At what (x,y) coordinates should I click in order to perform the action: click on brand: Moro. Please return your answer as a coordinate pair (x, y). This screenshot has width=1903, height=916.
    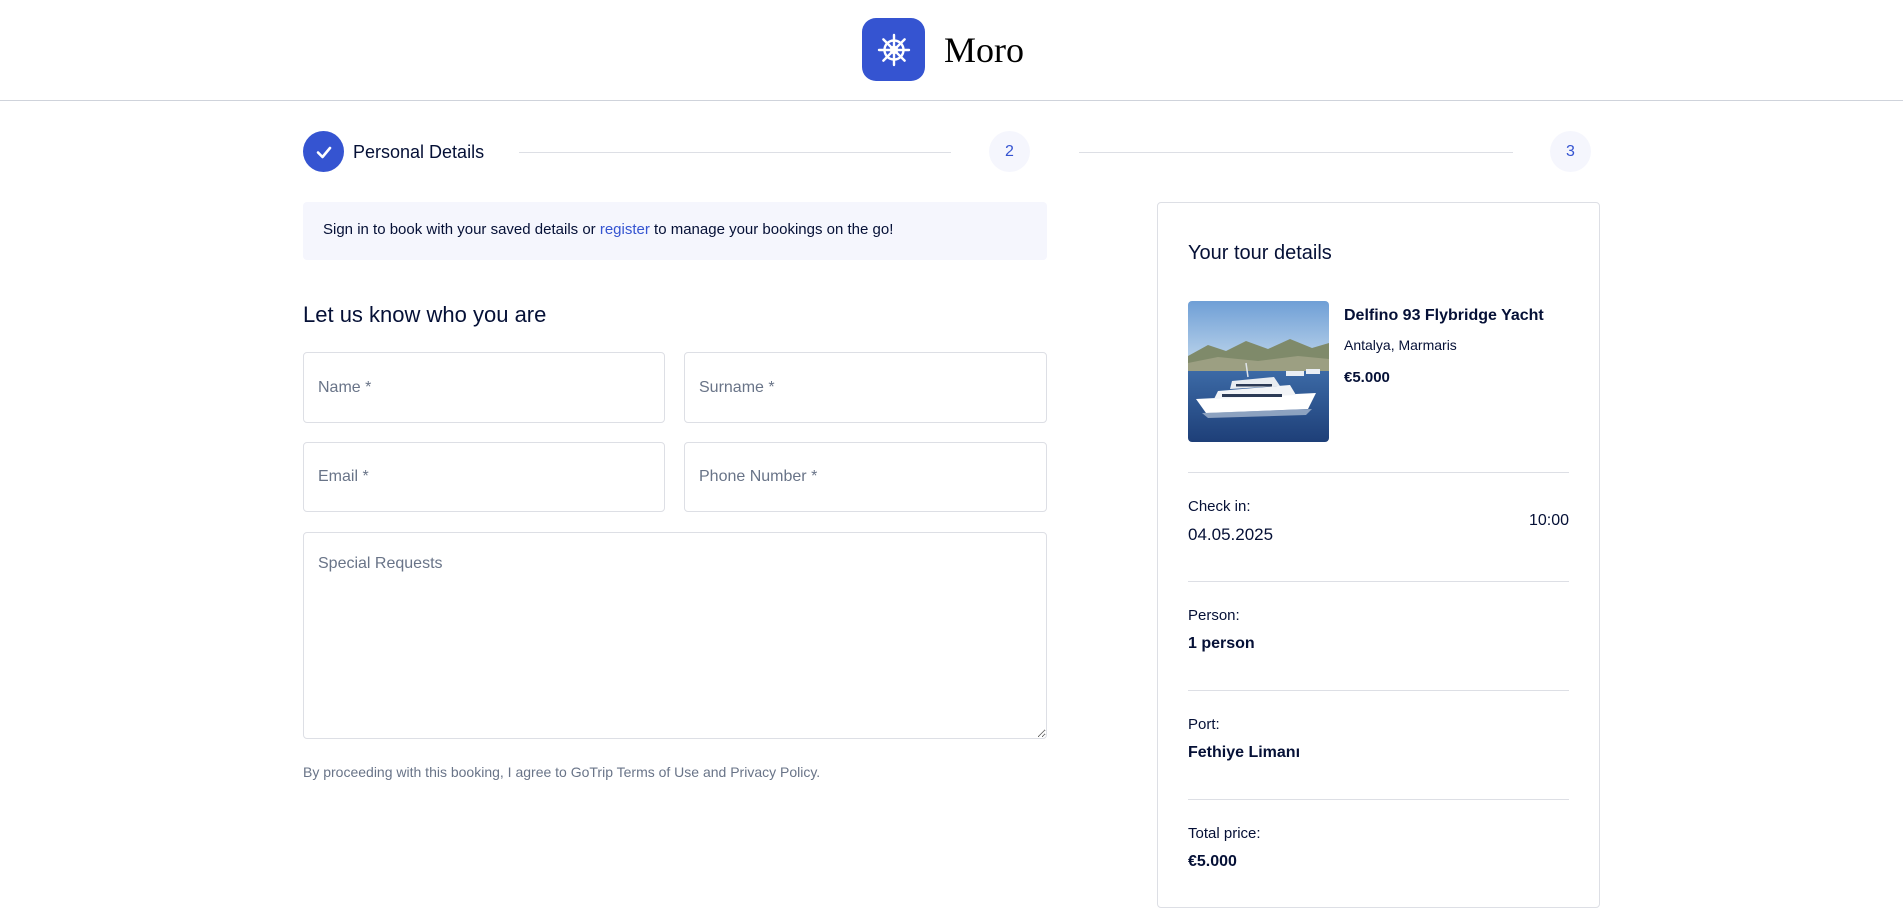
    Looking at the image, I should click on (943, 49).